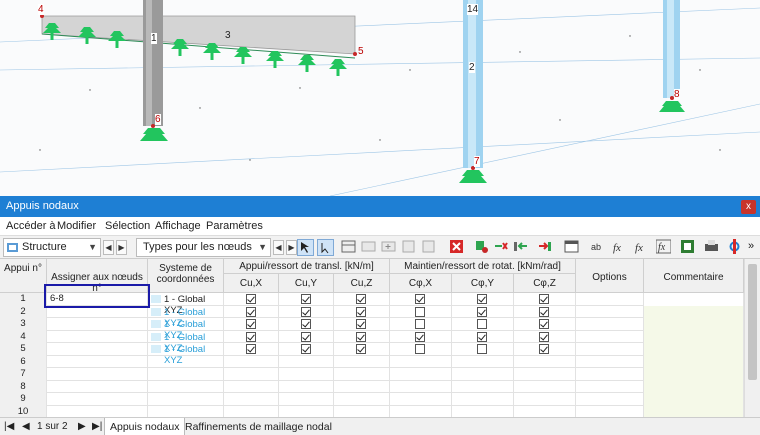 This screenshot has height=435, width=760. I want to click on pick-icon, so click(325, 247).